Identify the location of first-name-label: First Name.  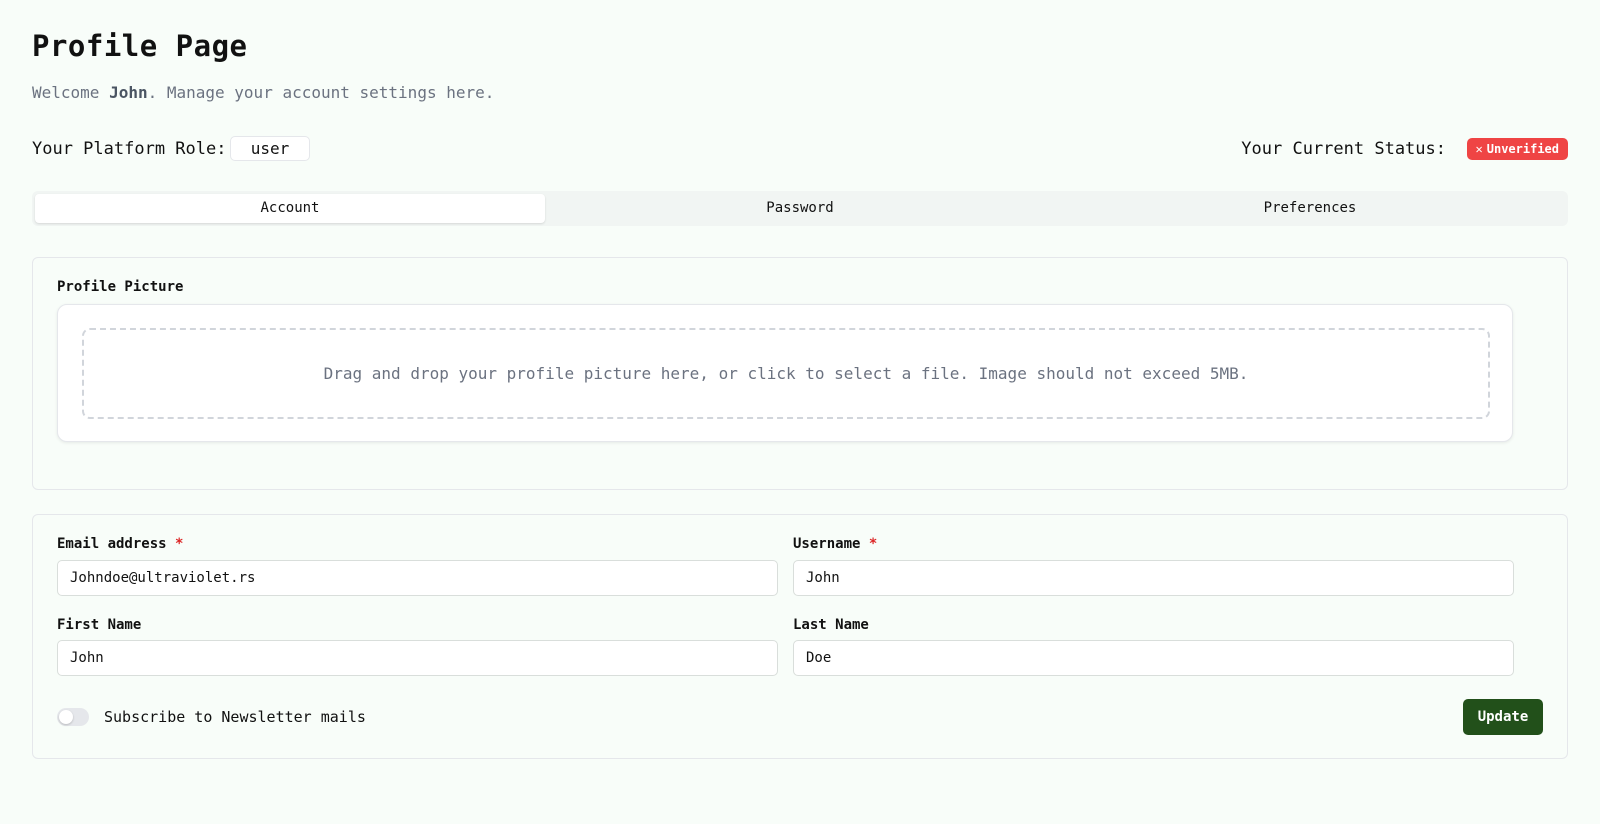
(99, 625).